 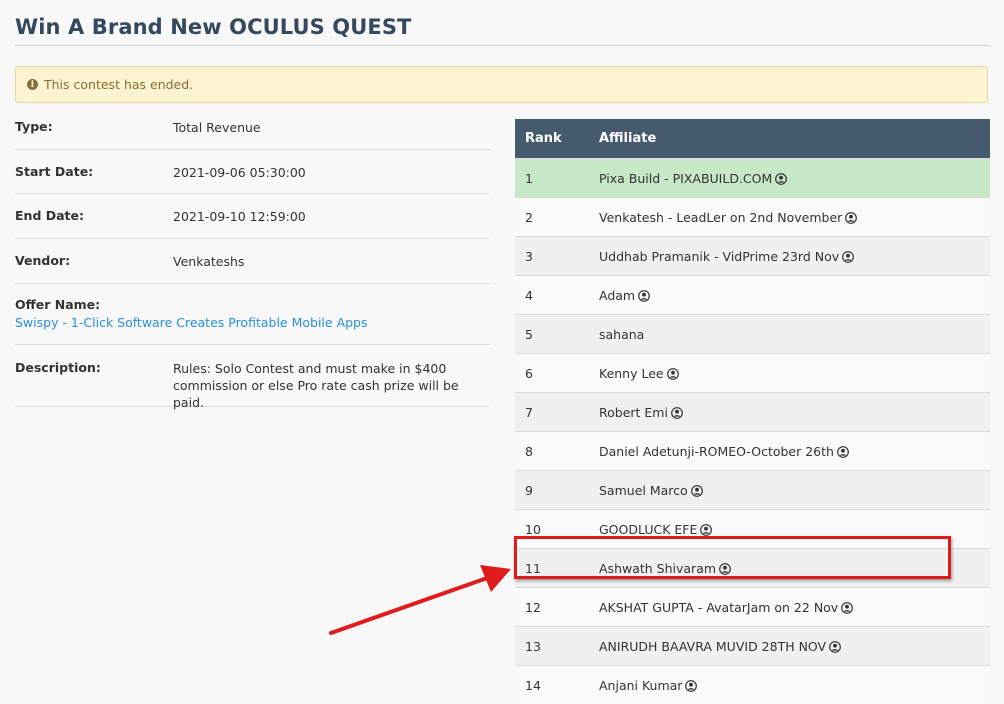 I want to click on affiliate-cell: Anjani Kumar, so click(x=794, y=685).